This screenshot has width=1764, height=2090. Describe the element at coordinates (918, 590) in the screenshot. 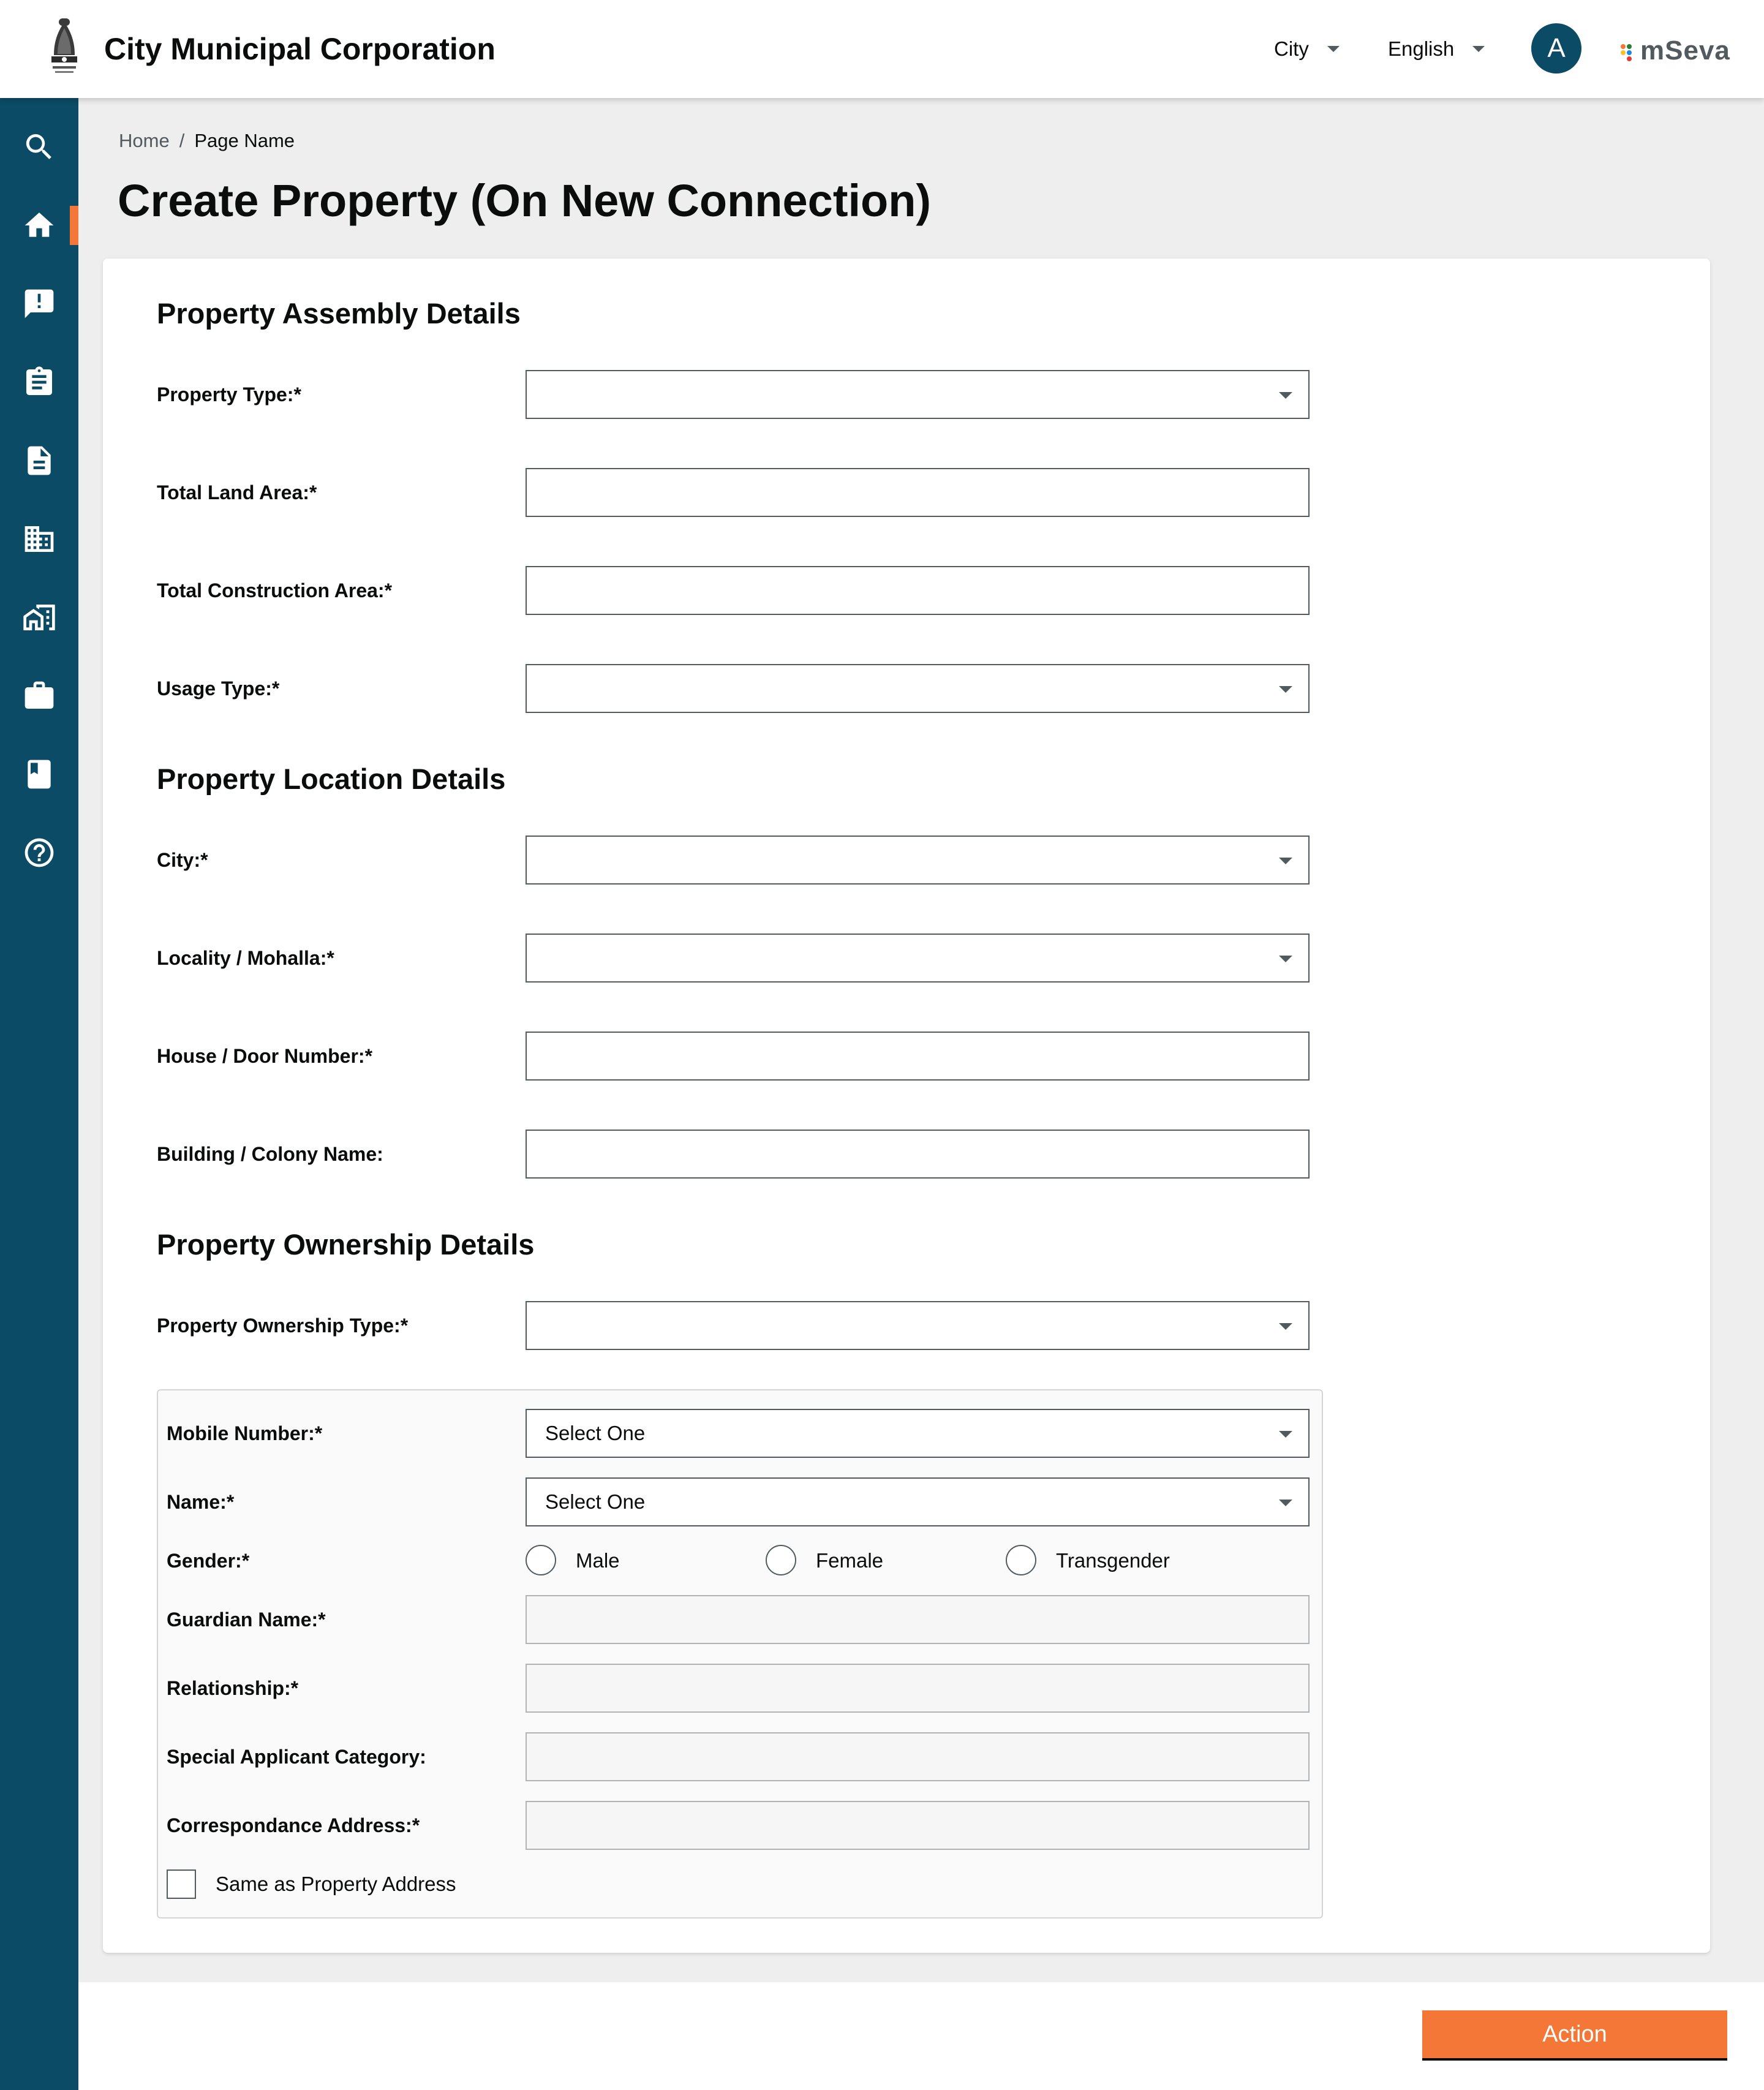

I see `construction-area-input` at that location.